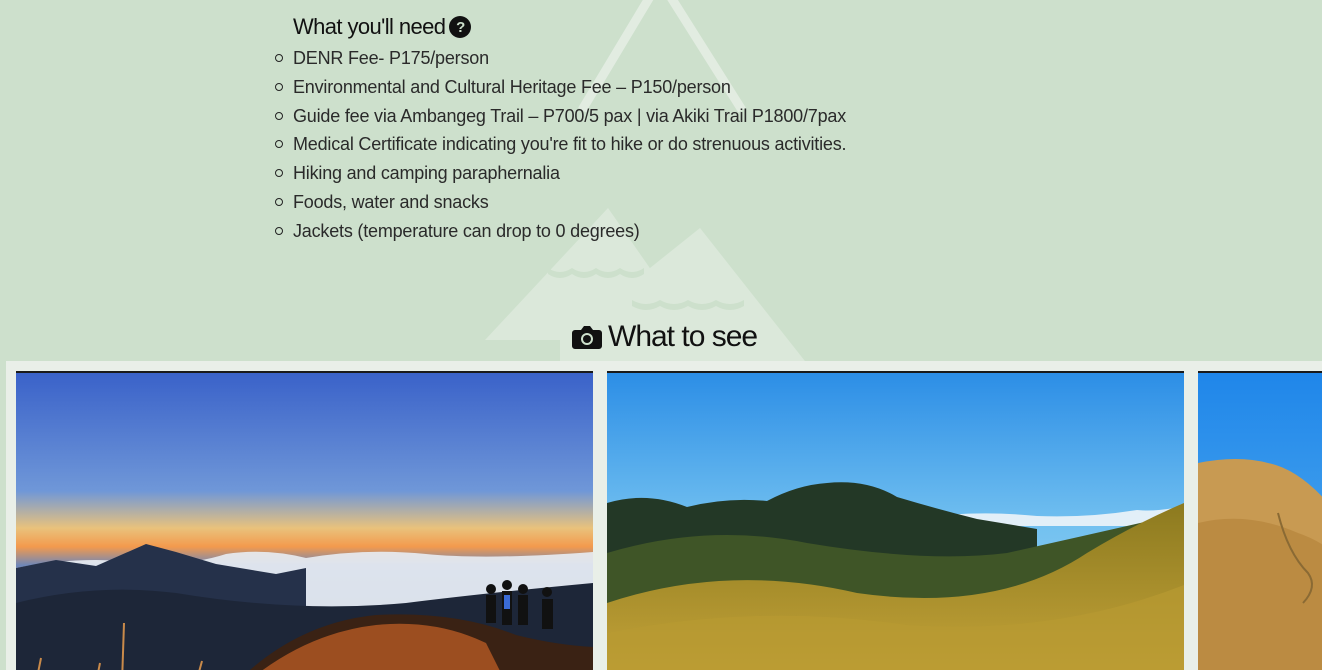  I want to click on gallery-photo-golden-slopes, so click(1260, 520).